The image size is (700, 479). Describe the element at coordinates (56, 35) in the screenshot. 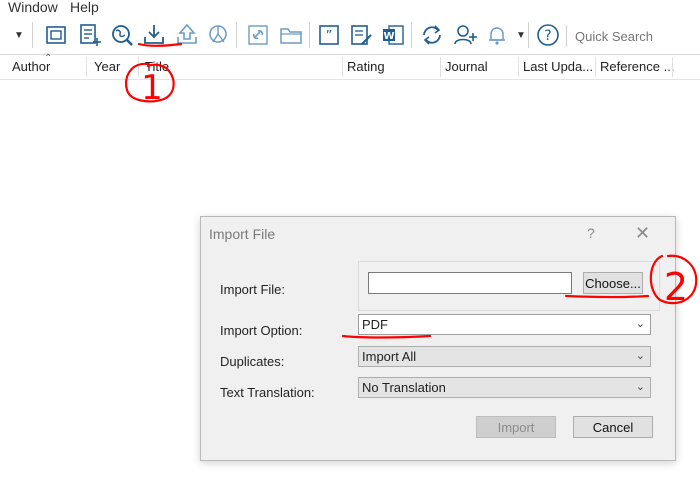

I see `group-icon` at that location.